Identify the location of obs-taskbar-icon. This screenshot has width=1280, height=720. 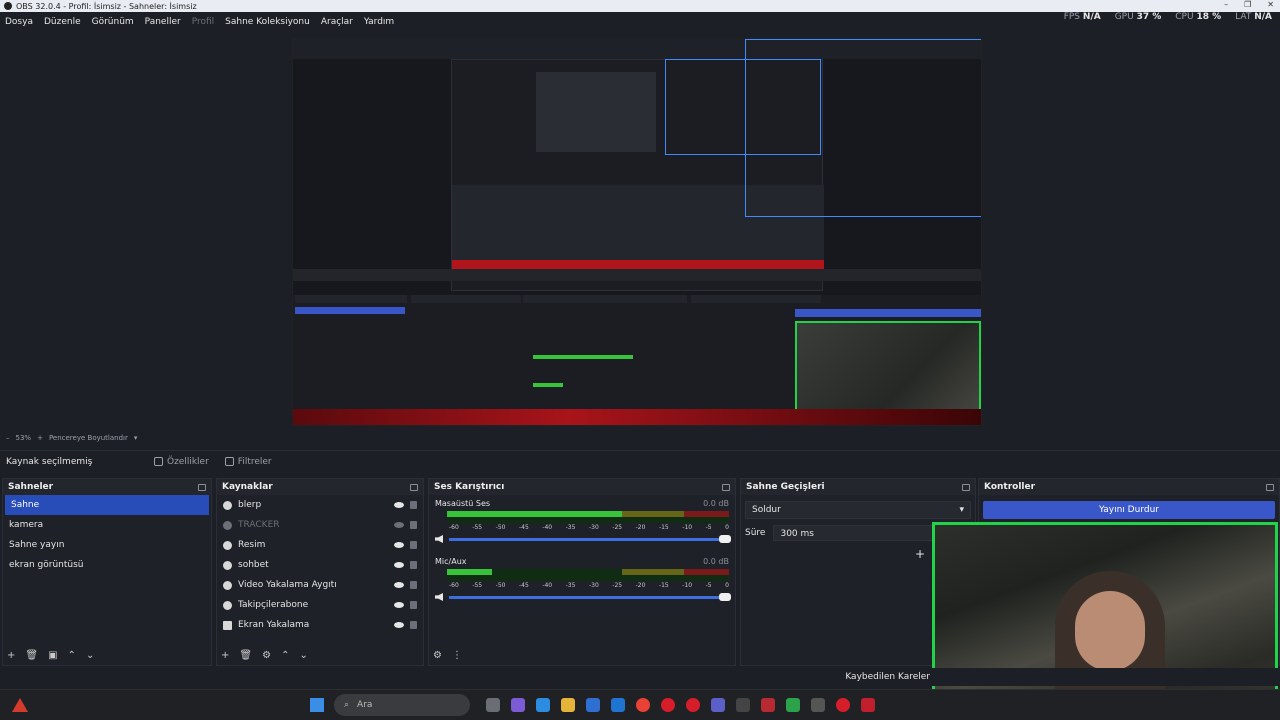
(818, 705).